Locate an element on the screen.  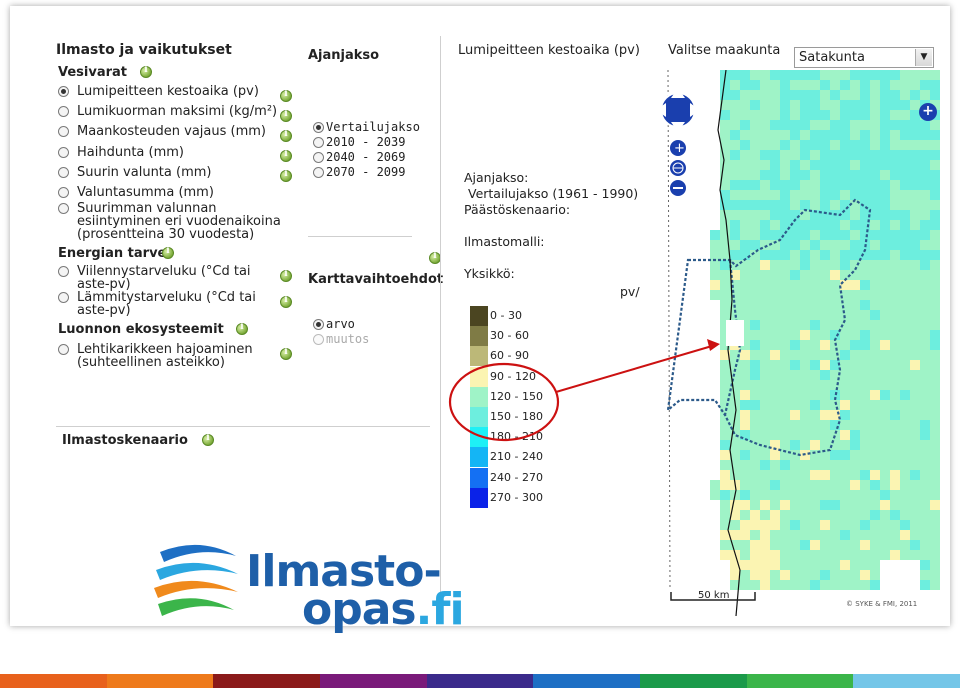
radio-viilennystarveluku is located at coordinates (63, 271).